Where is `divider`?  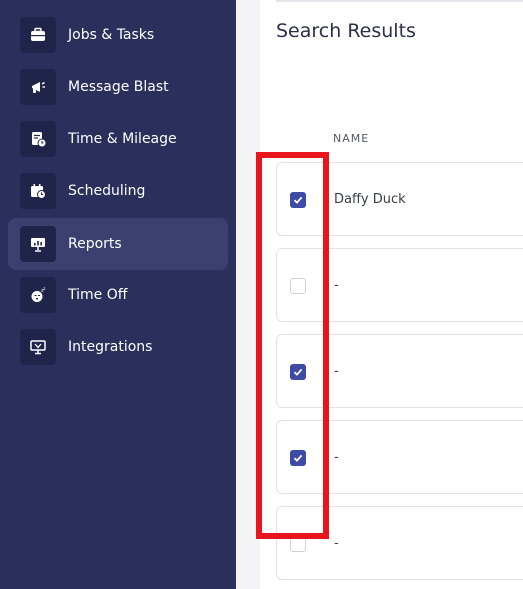 divider is located at coordinates (399, 1).